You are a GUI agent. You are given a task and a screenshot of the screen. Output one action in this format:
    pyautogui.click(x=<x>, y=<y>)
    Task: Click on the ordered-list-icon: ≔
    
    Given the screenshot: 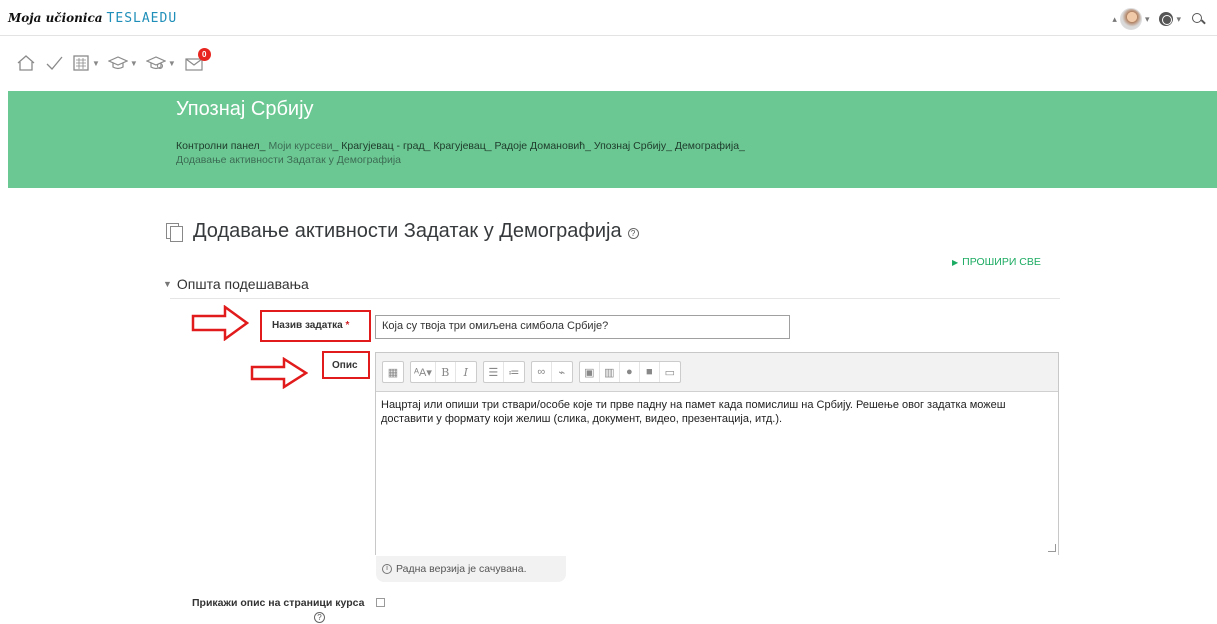 What is the action you would take?
    pyautogui.click(x=514, y=372)
    